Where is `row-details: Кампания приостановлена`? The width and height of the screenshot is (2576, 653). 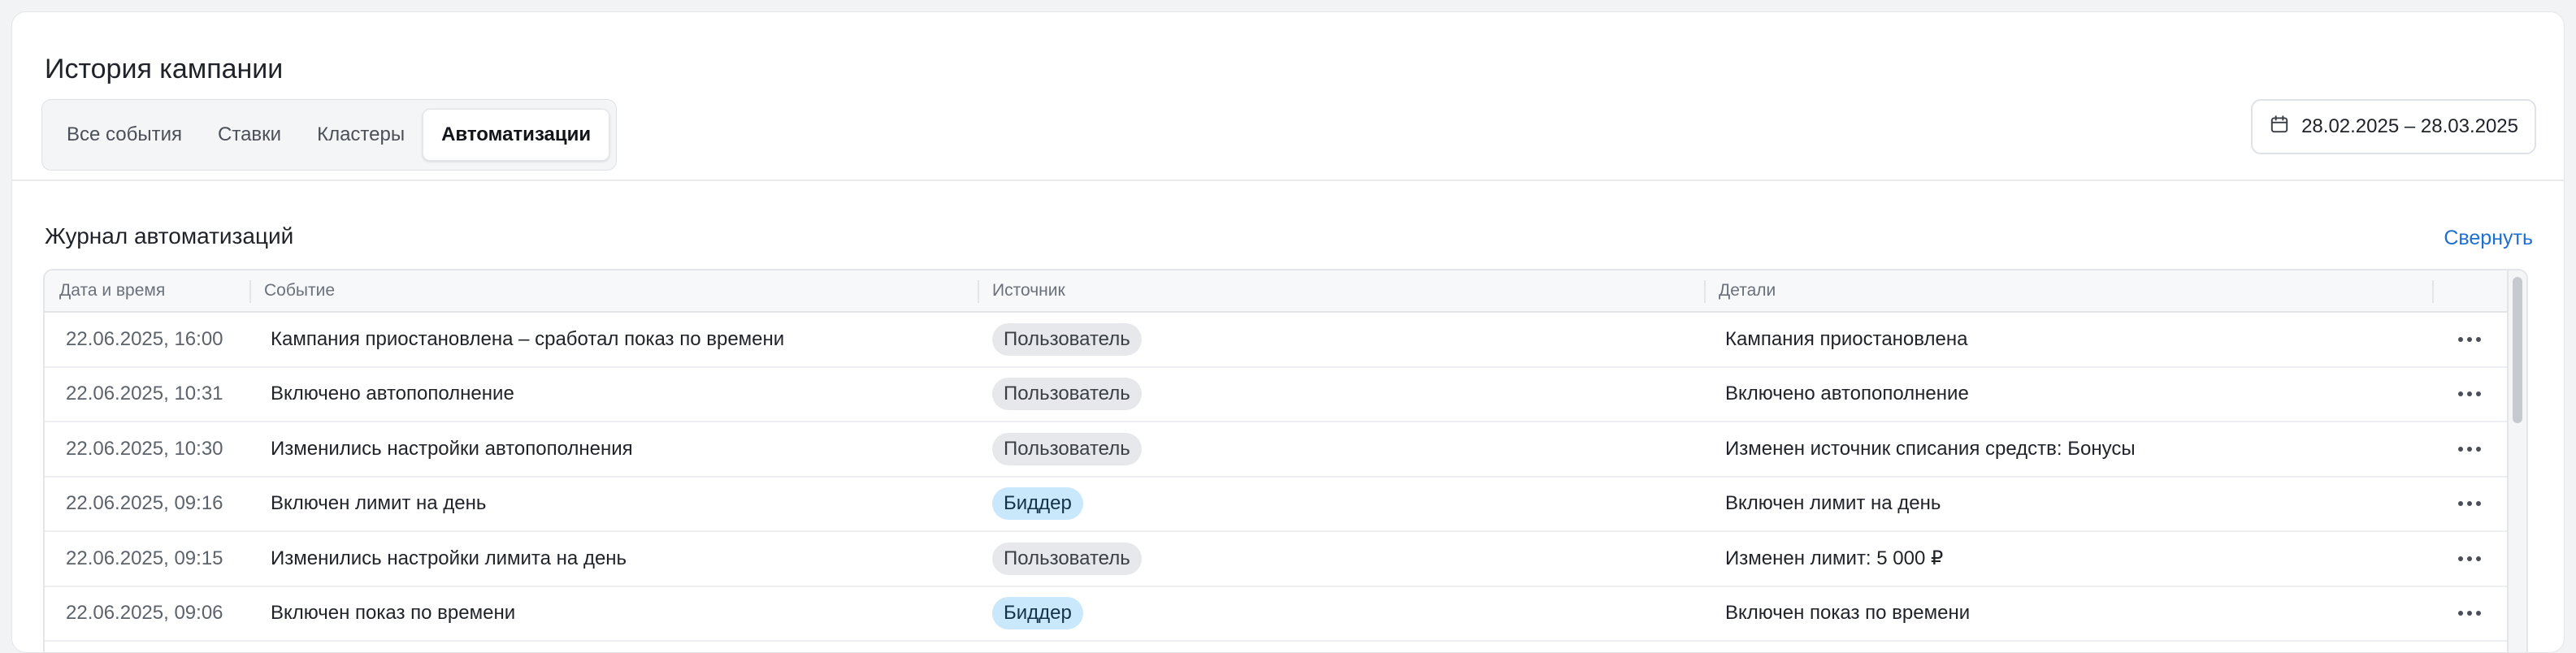
row-details: Кампания приостановлена is located at coordinates (1846, 338).